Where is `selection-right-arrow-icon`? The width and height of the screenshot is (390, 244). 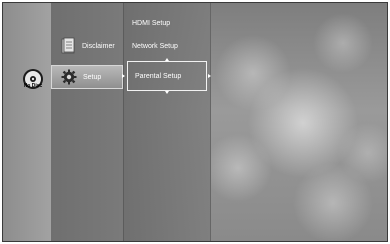
selection-right-arrow-icon is located at coordinates (209, 76).